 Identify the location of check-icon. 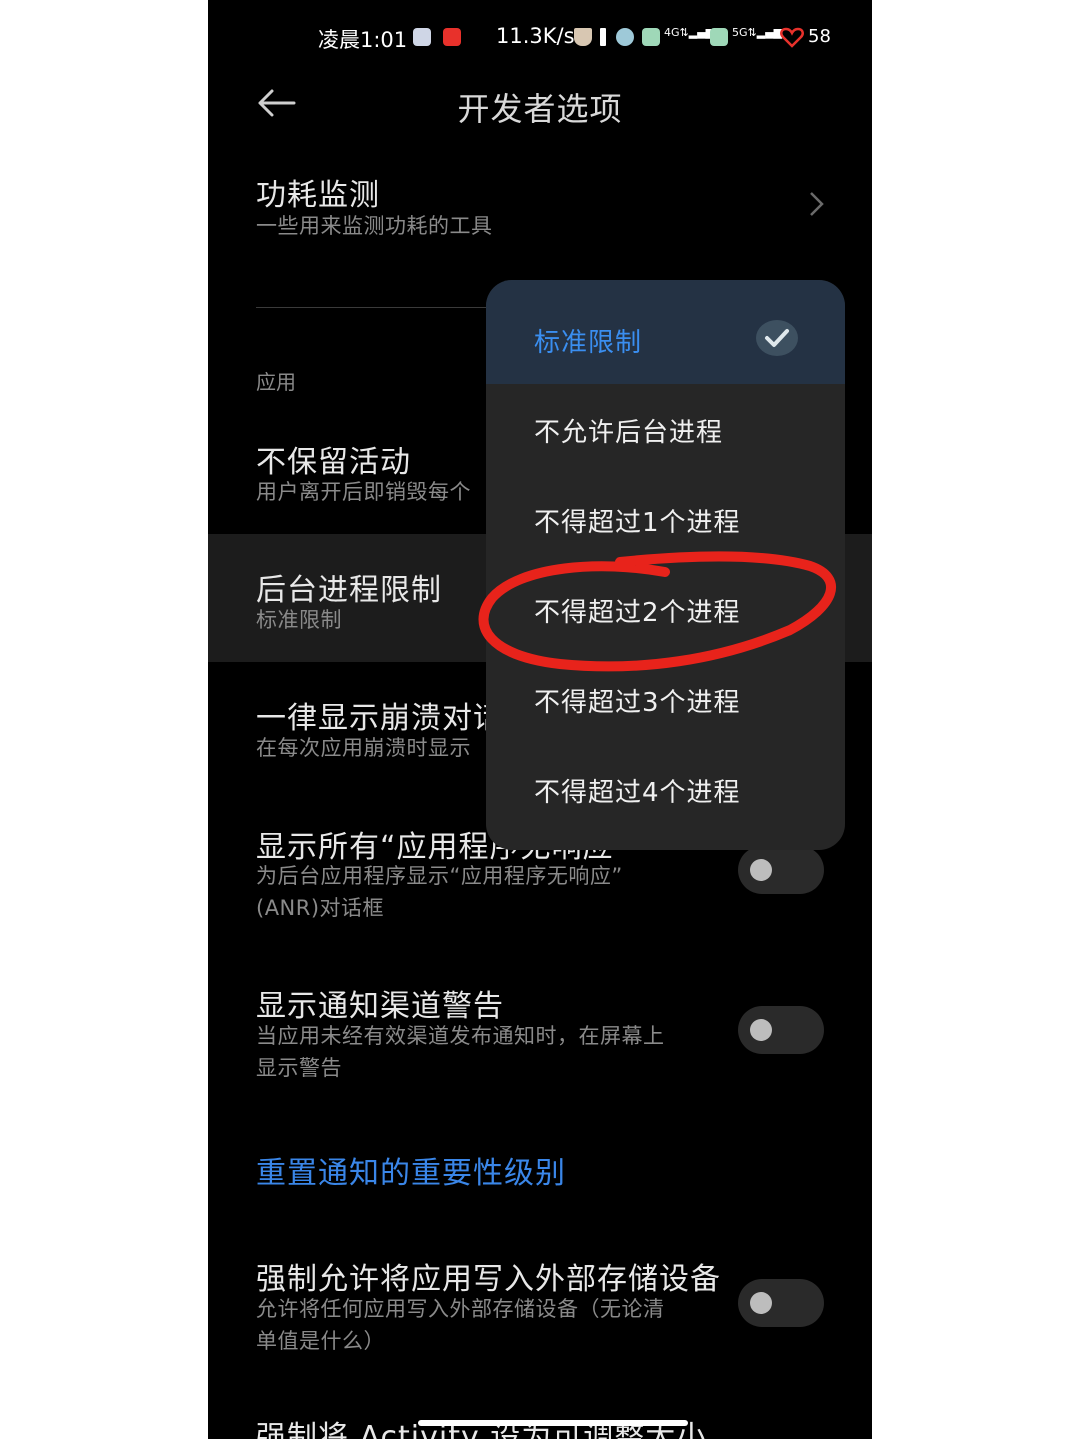
(777, 338).